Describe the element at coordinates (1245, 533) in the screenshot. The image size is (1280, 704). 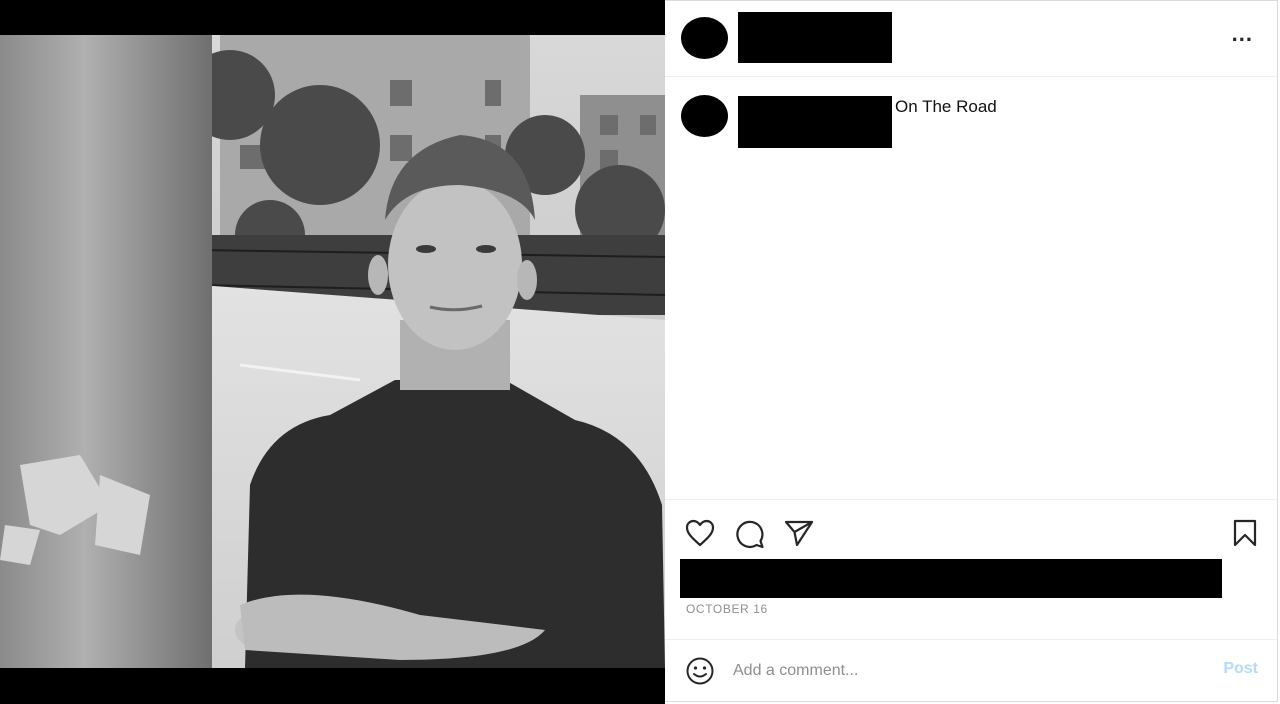
I see `bookmark-icon` at that location.